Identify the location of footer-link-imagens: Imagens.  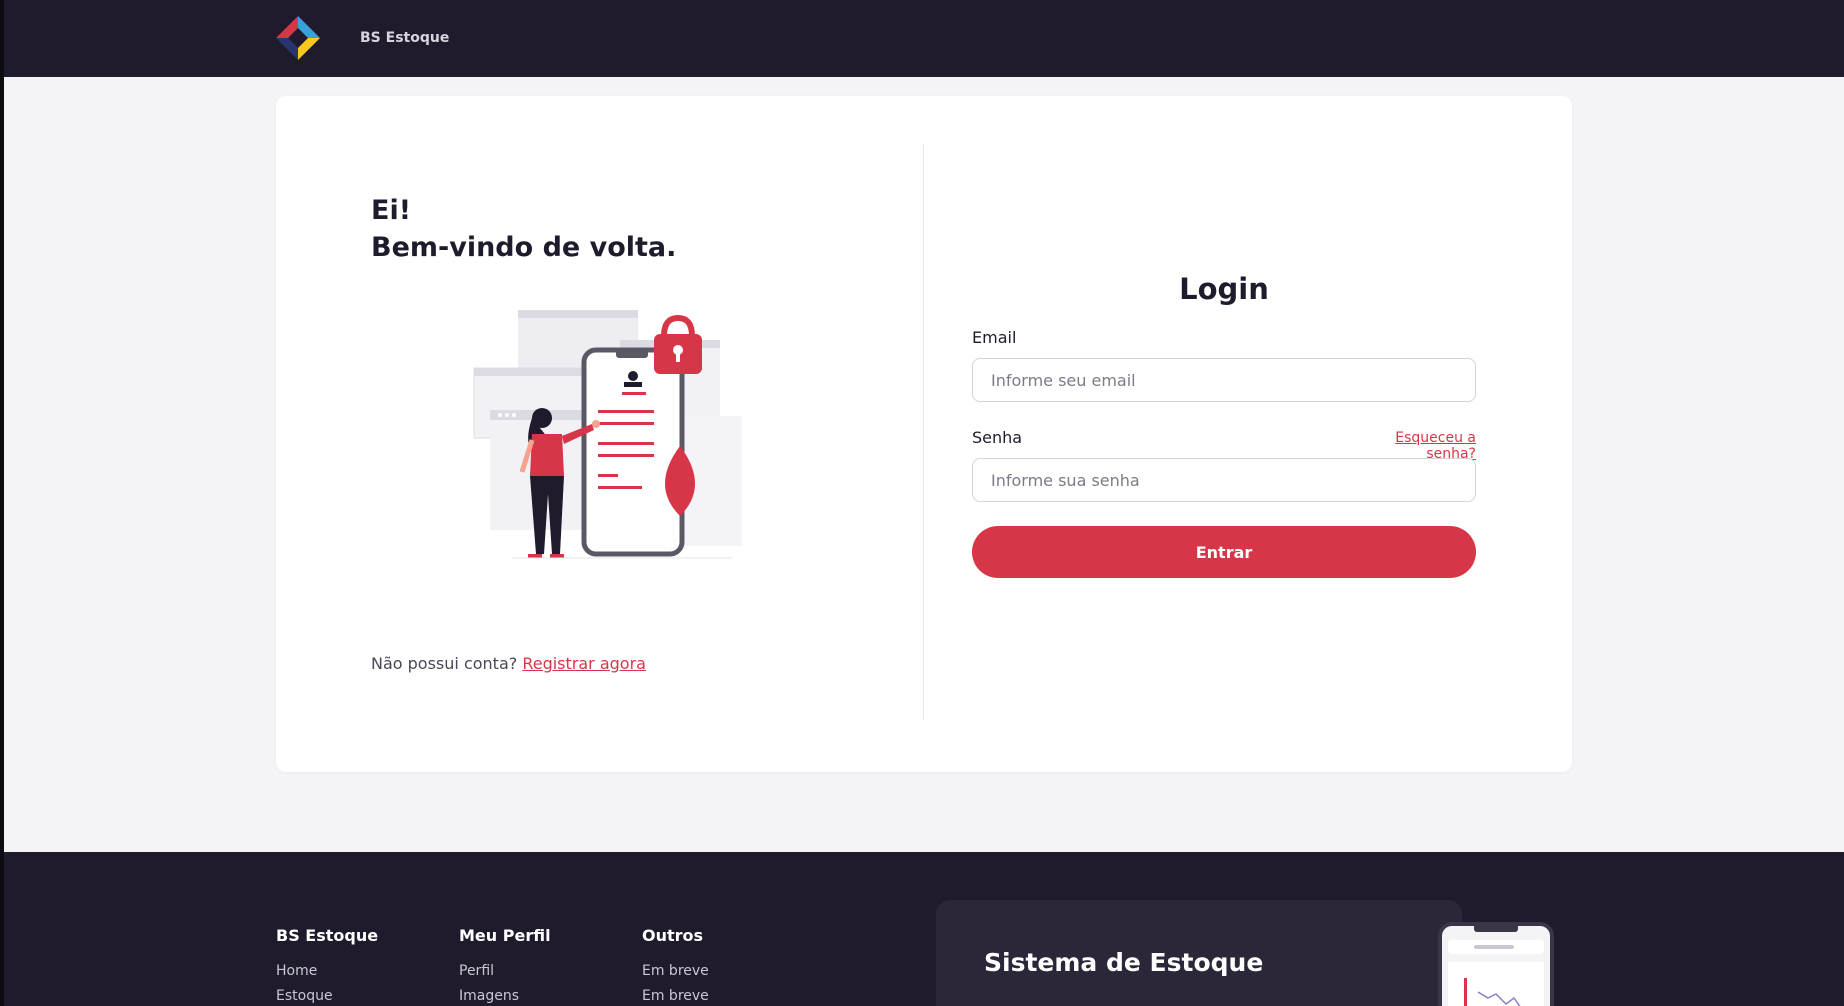
(505, 995).